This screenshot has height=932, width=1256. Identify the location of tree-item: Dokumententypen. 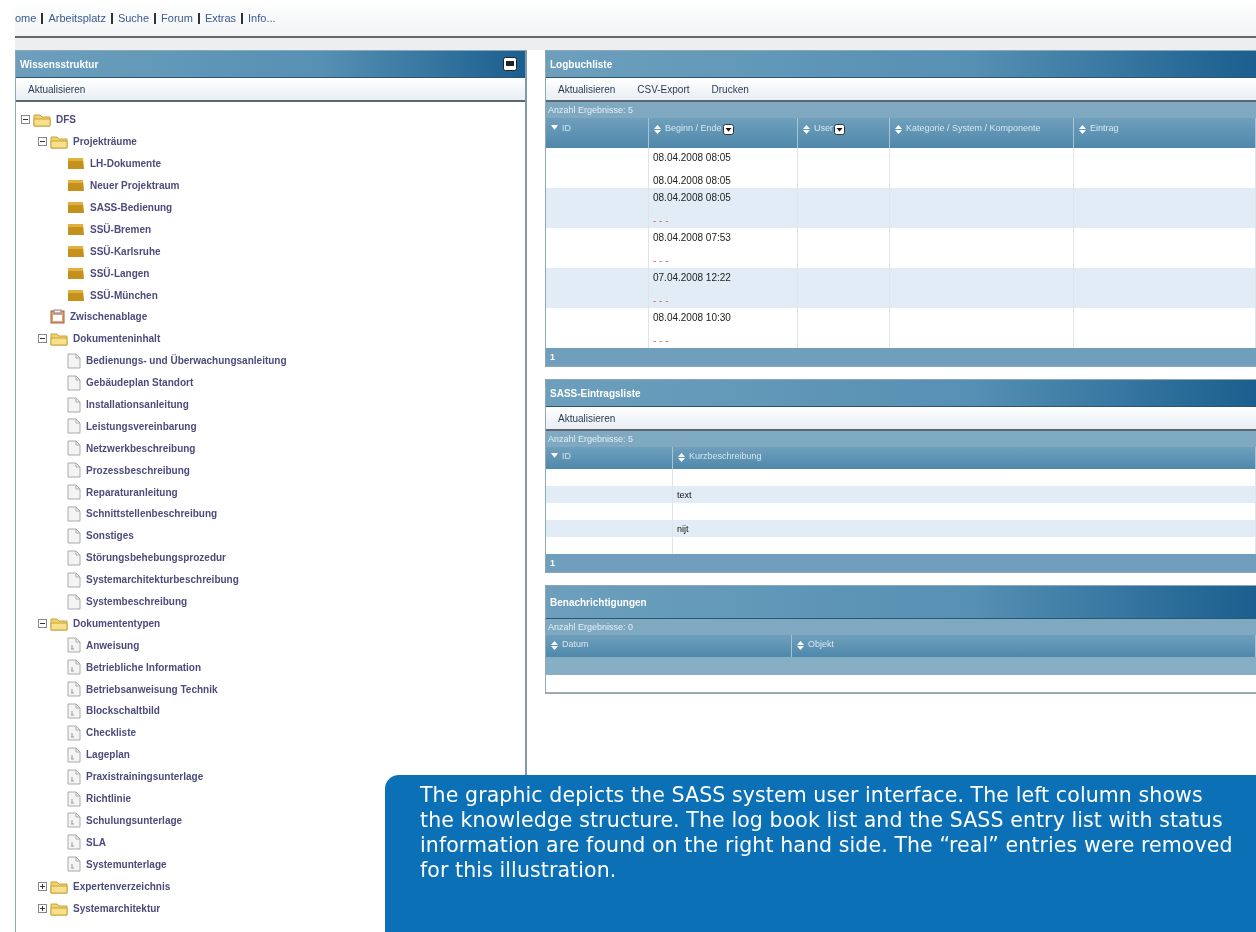
(117, 623).